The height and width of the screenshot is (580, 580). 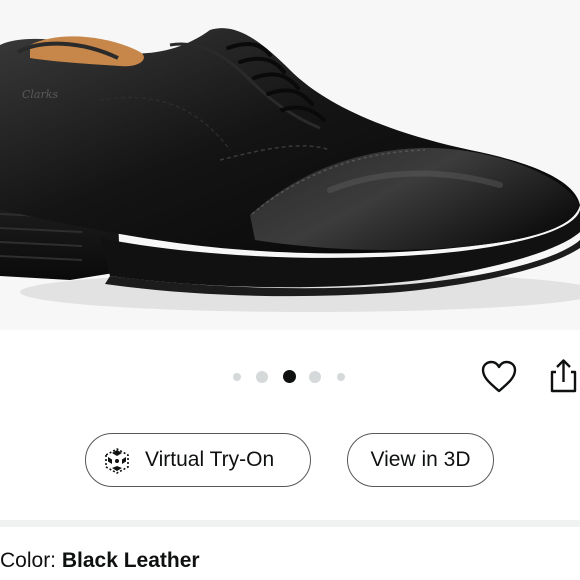 I want to click on svg-text: Clarks, so click(x=40, y=94).